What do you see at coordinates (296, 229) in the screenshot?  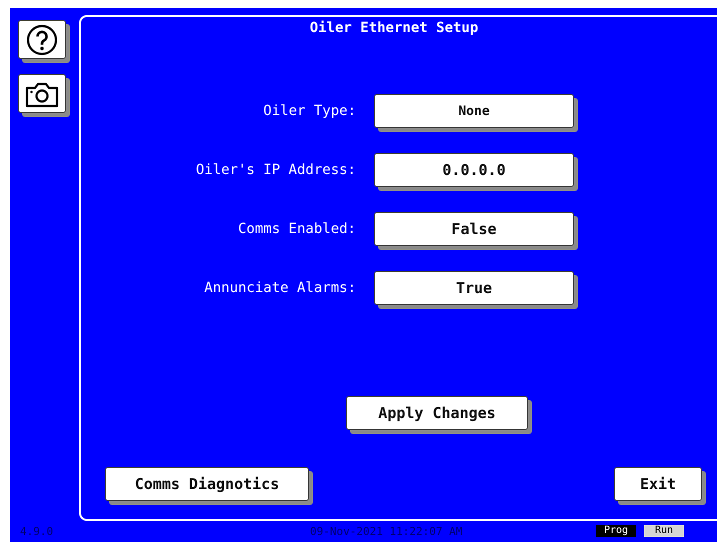 I see `setting-label: Comms Enabled:` at bounding box center [296, 229].